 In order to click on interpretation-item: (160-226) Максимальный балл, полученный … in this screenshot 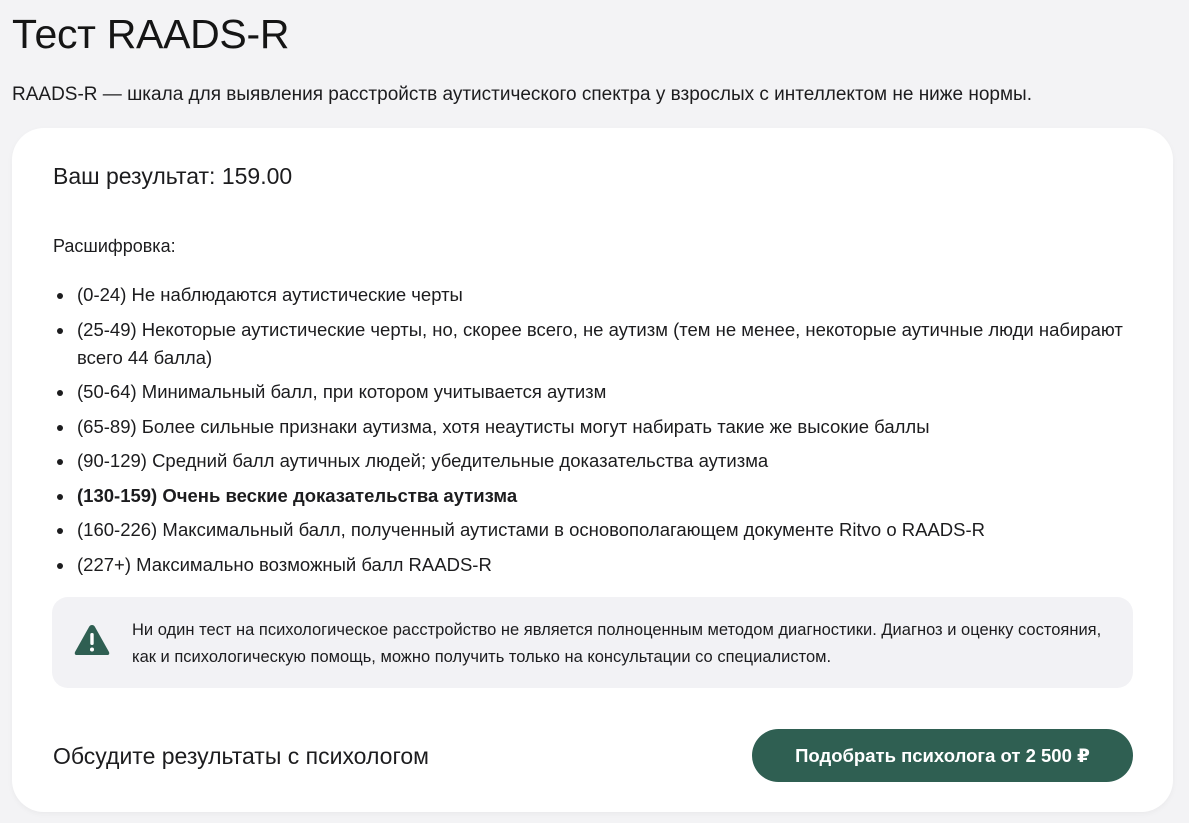, I will do `click(598, 530)`.